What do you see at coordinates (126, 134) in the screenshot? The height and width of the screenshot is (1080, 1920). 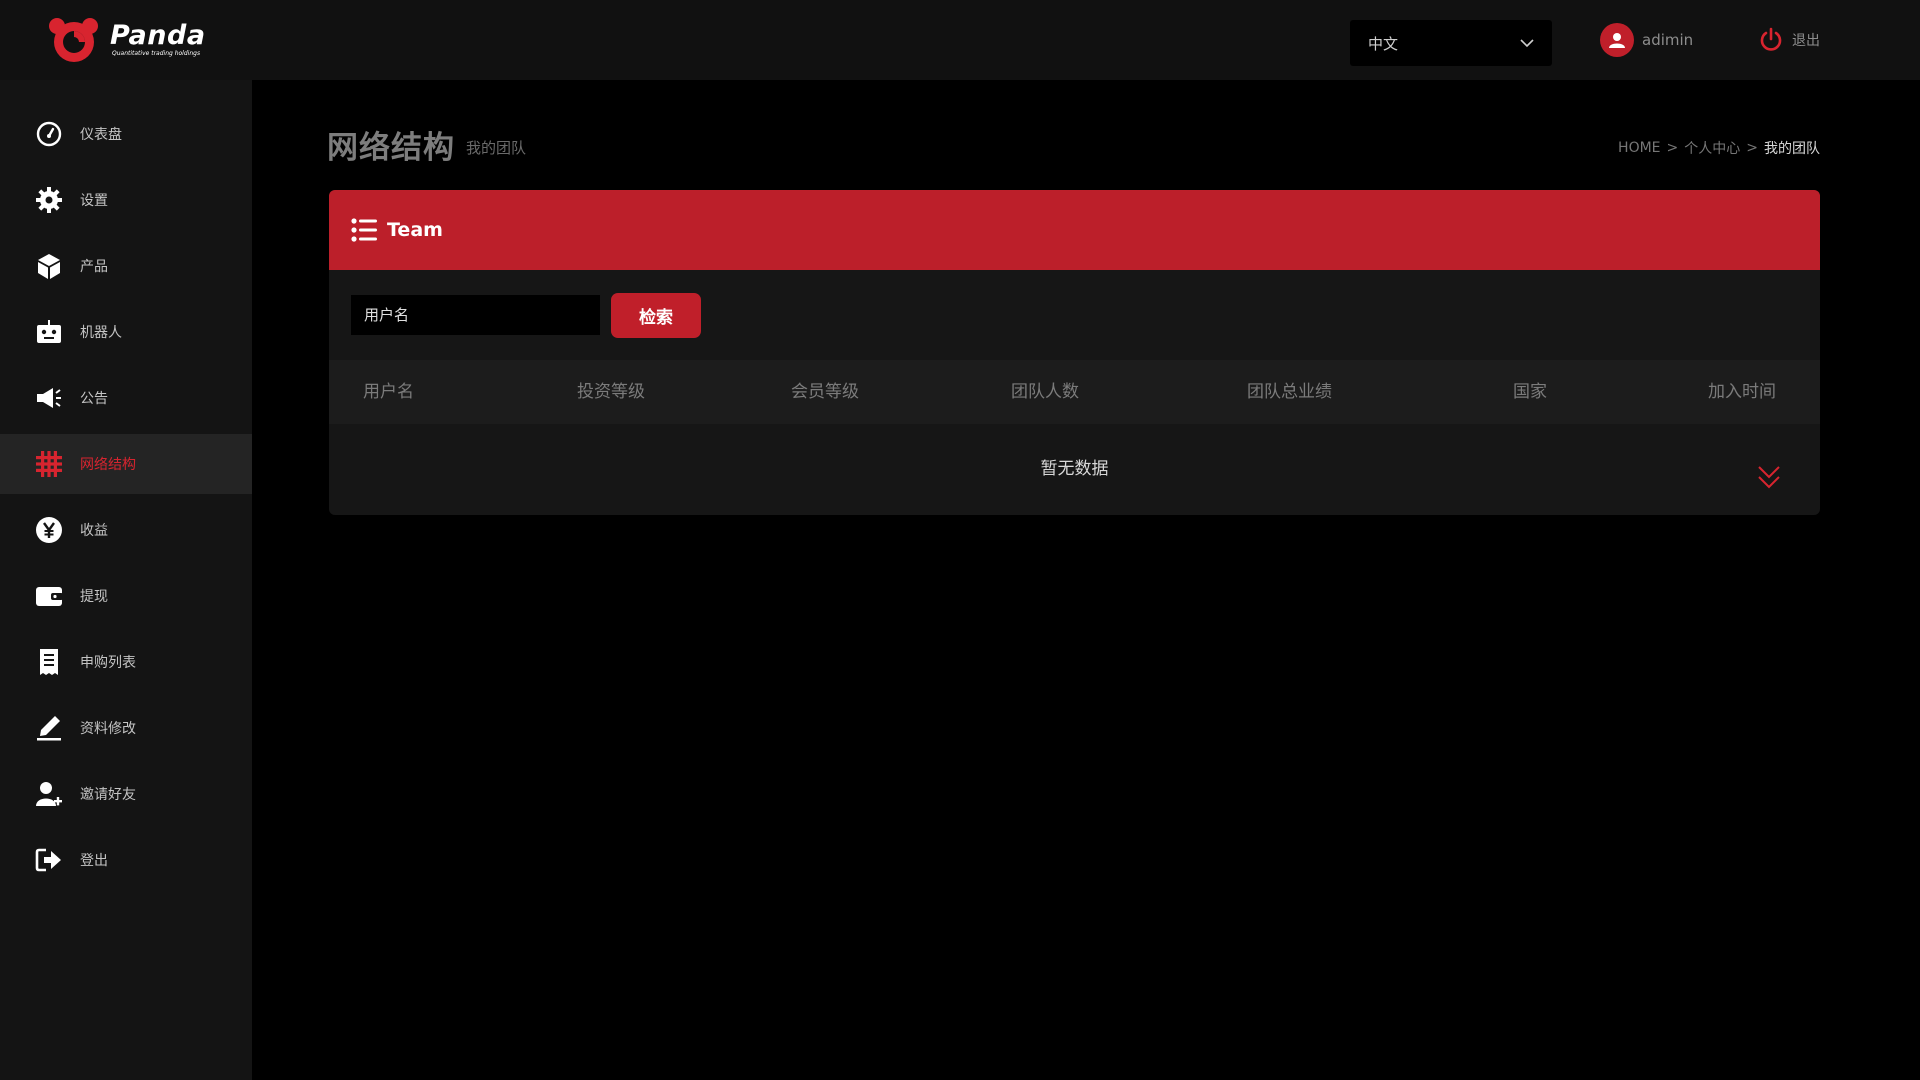 I see `sidebar-item-dashboard: 仪表盘` at bounding box center [126, 134].